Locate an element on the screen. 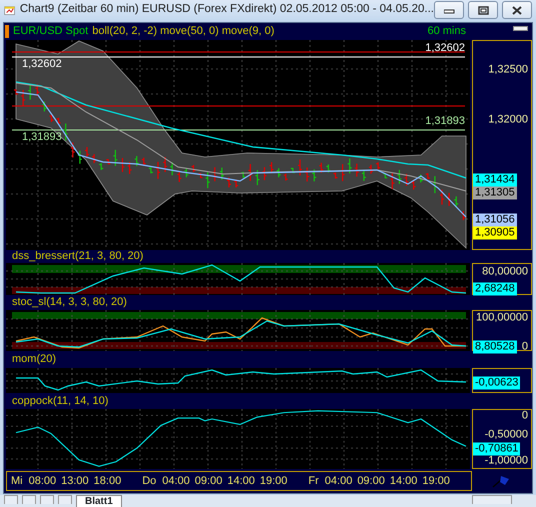 The image size is (536, 507). axis-label: 1,32500 is located at coordinates (508, 70).